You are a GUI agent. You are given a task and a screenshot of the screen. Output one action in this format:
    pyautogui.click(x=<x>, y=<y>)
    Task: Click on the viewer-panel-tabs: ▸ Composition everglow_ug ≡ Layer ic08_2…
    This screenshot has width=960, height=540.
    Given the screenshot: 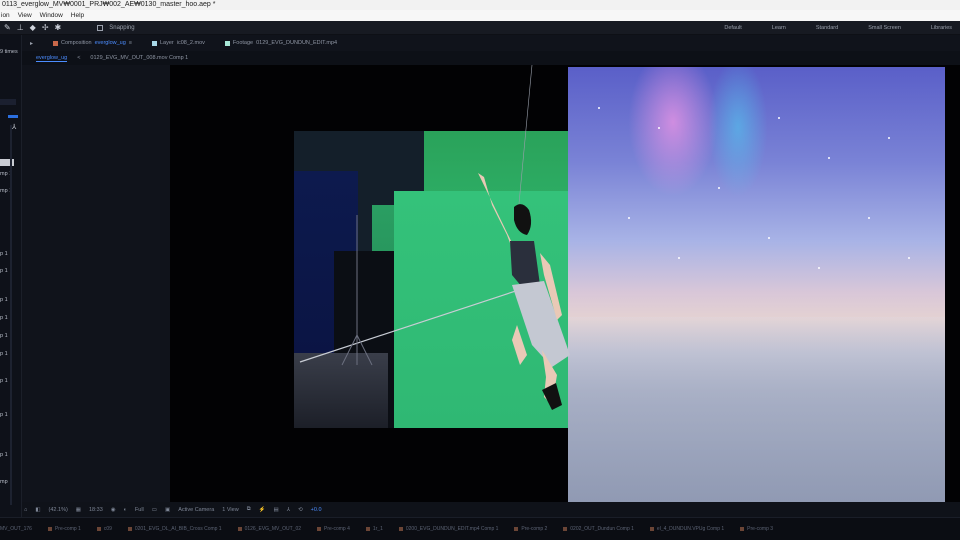 What is the action you would take?
    pyautogui.click(x=491, y=43)
    